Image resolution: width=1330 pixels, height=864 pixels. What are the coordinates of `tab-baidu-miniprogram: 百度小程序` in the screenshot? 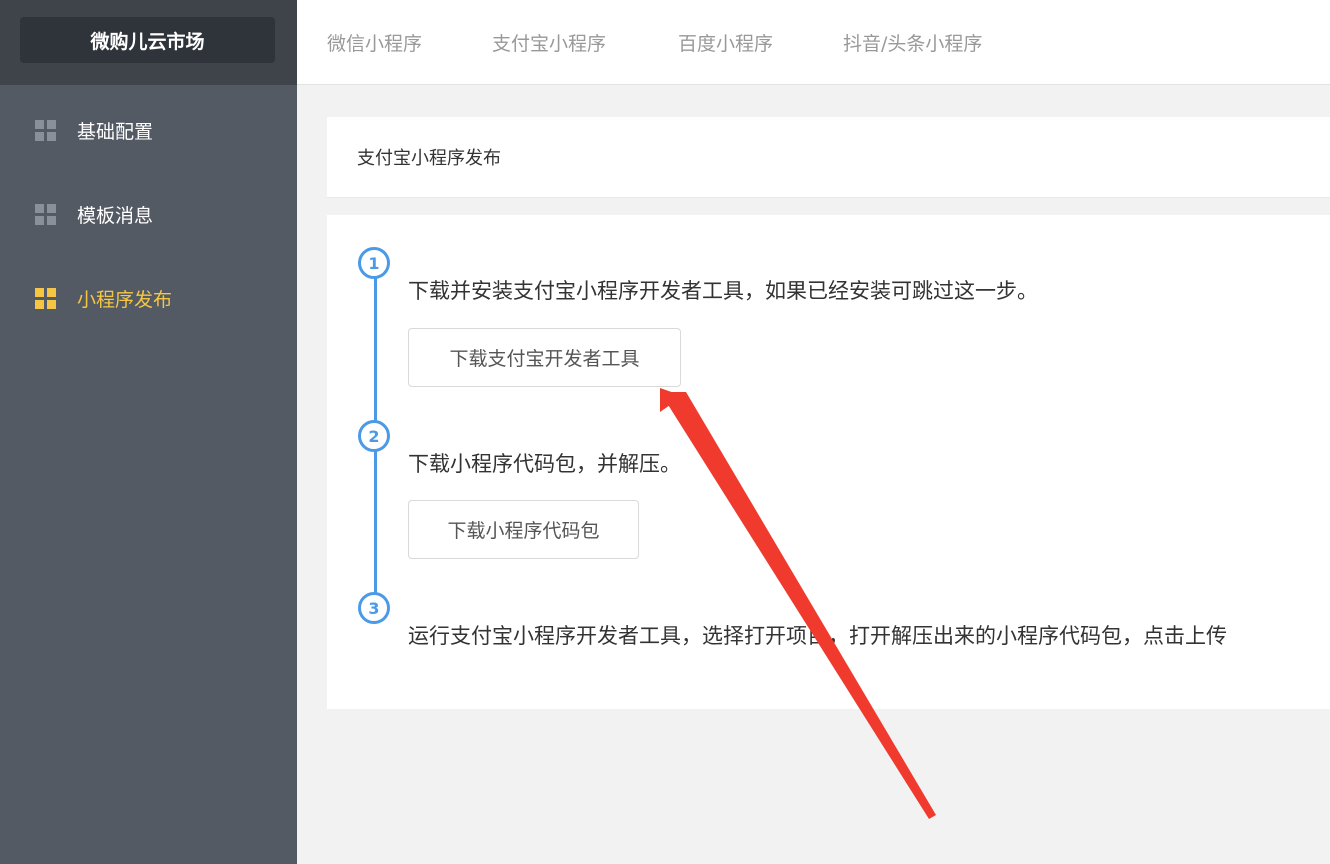 It's located at (725, 42).